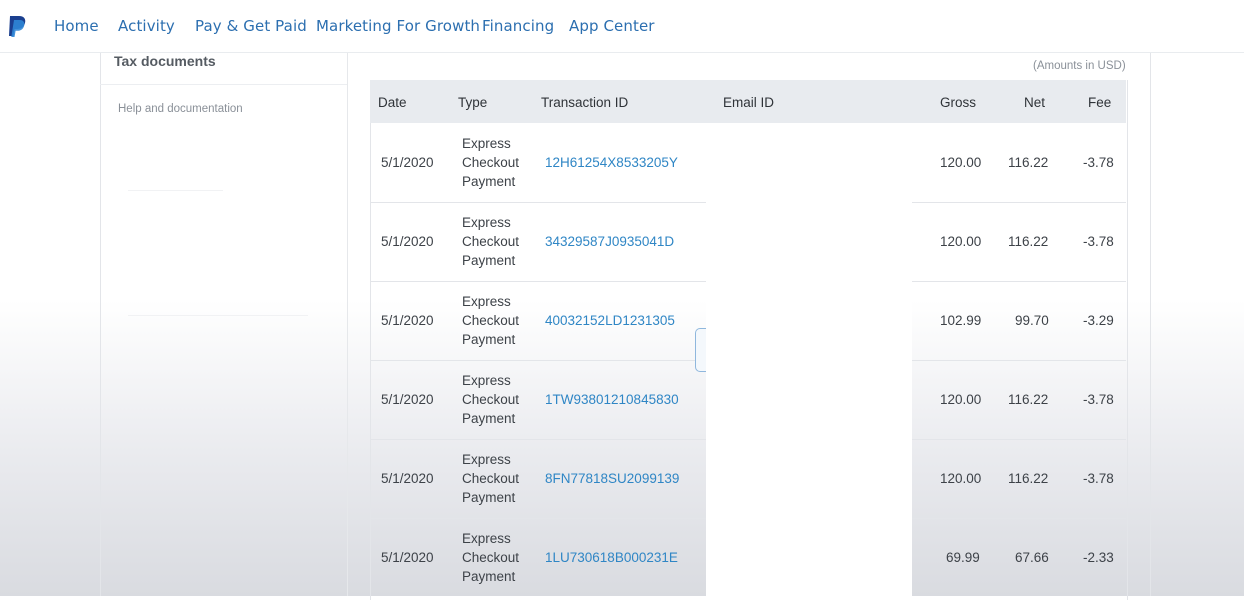 The height and width of the screenshot is (600, 1244). I want to click on sidebar-item-tax-documents: Tax documents, so click(165, 61).